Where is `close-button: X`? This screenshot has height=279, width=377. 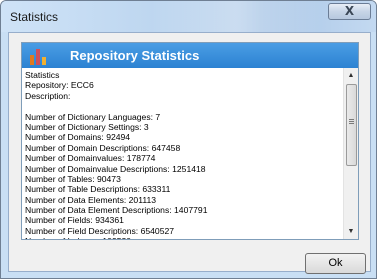 close-button: X is located at coordinates (349, 11).